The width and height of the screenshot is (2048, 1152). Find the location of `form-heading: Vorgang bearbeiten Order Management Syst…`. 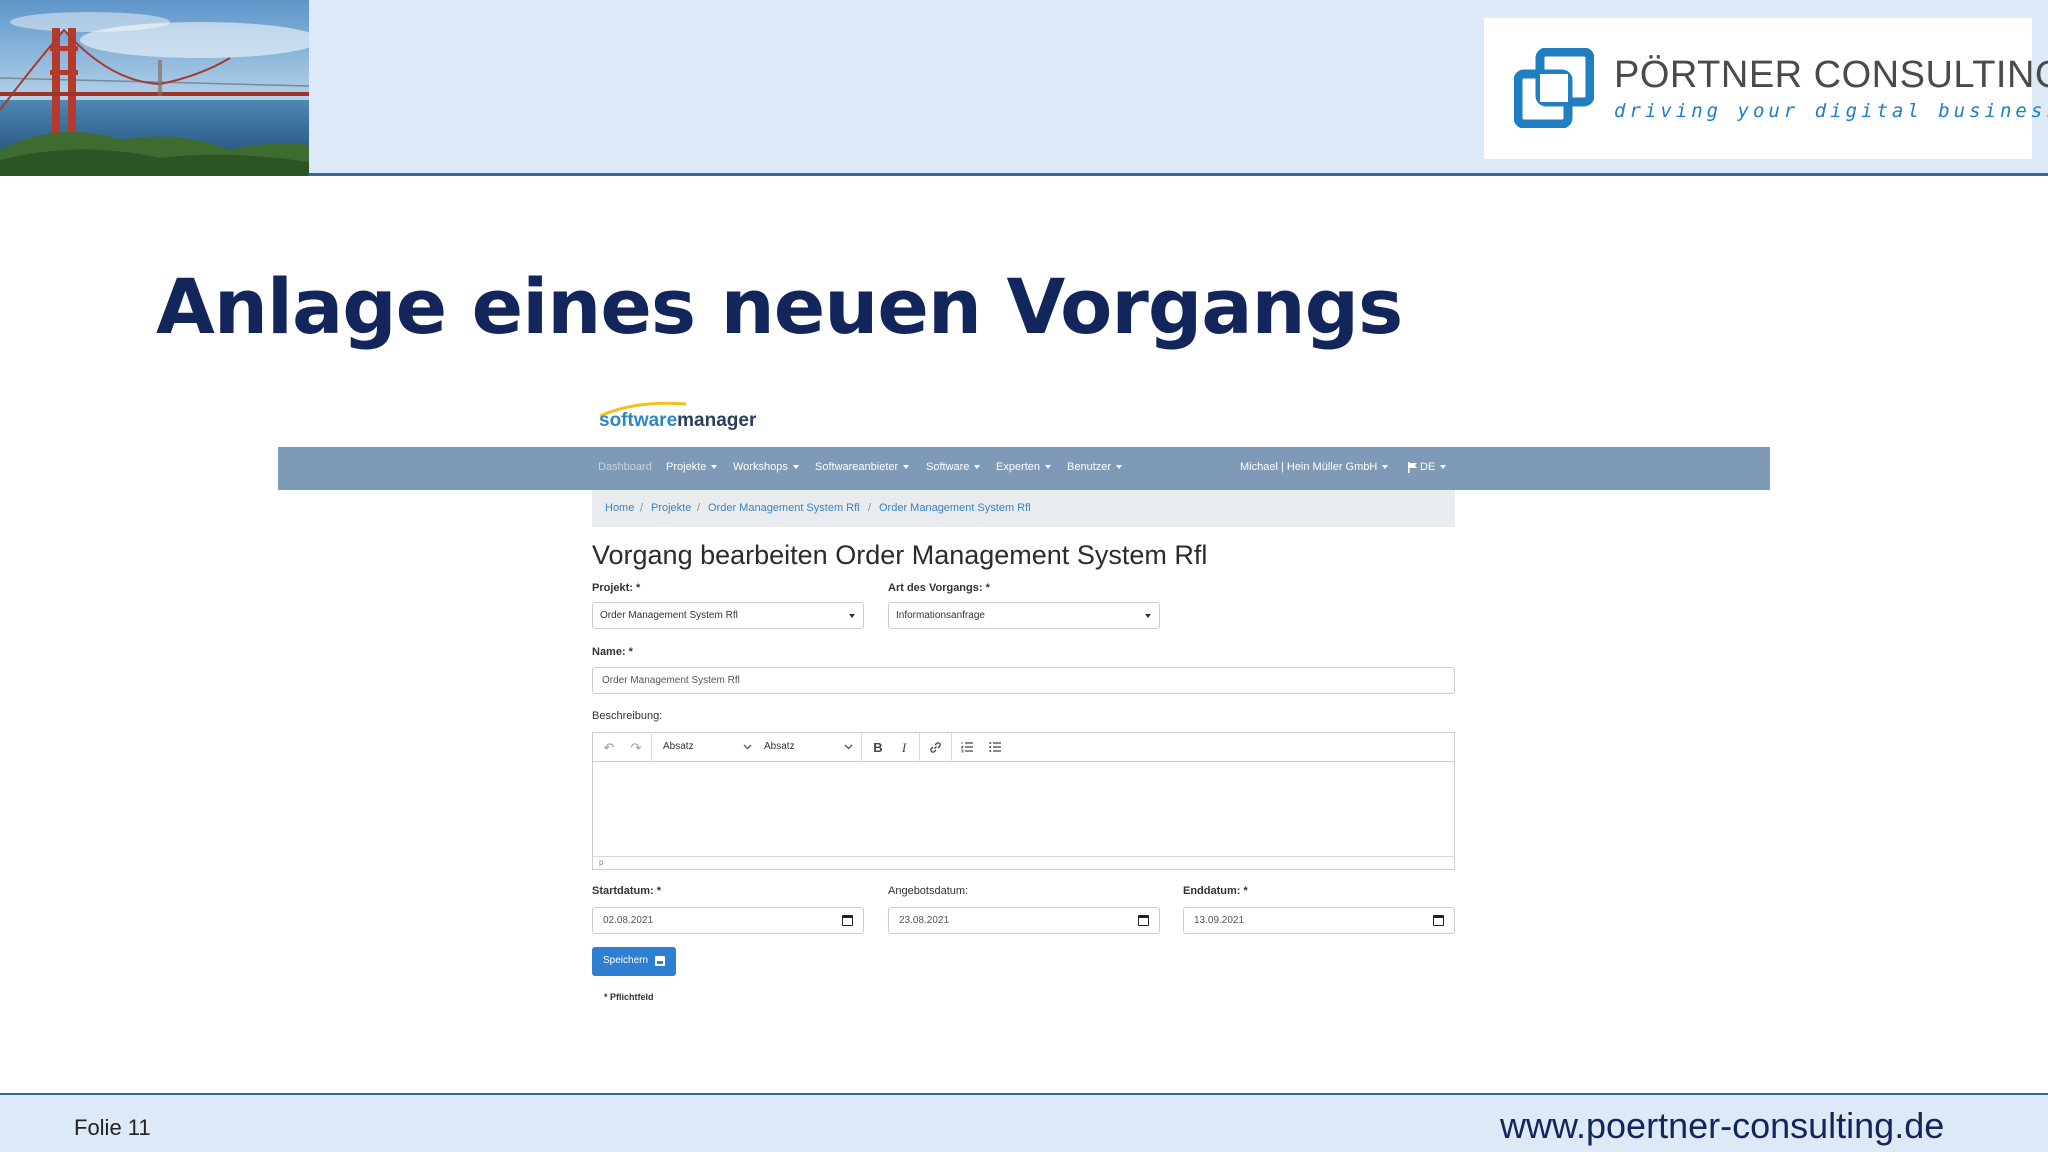

form-heading: Vorgang bearbeiten Order Management Syst… is located at coordinates (900, 555).